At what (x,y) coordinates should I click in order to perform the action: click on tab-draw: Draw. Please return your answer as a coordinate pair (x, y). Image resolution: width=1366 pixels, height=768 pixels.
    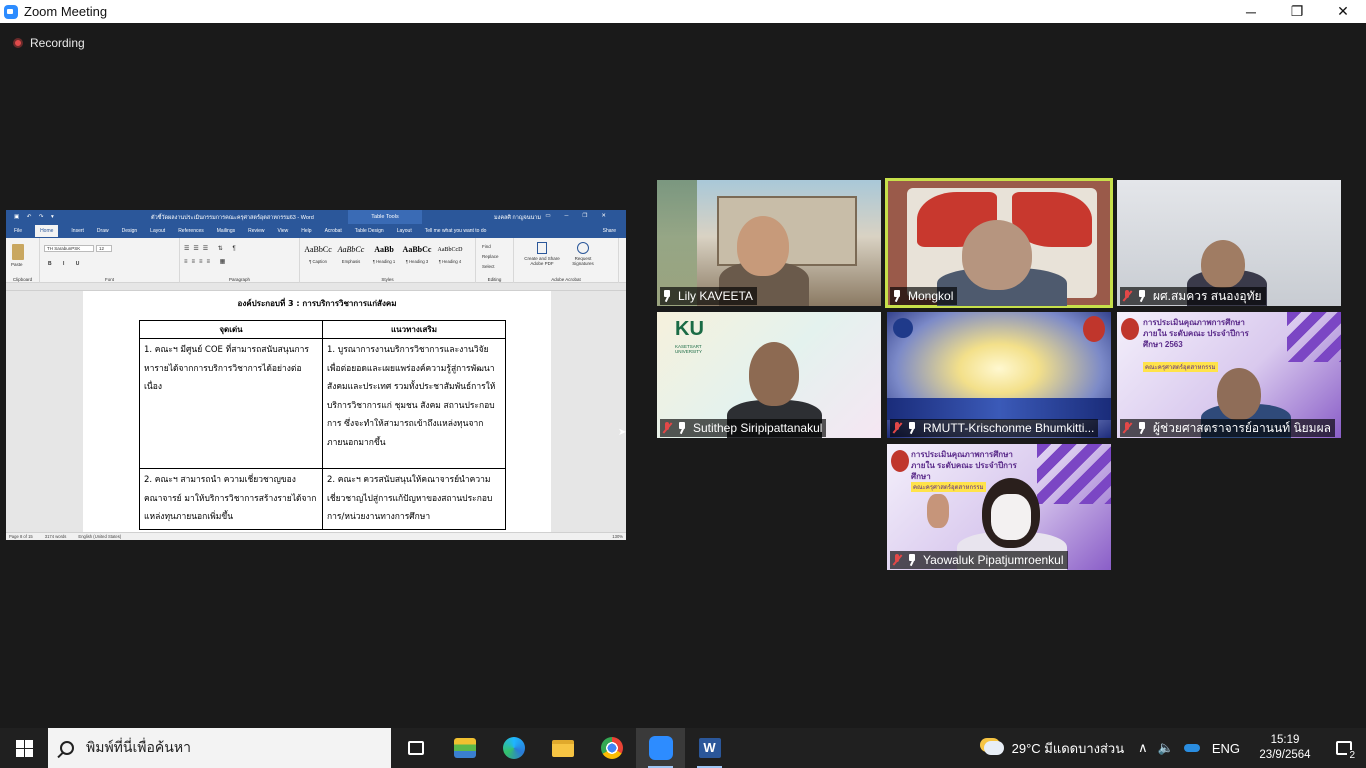
    Looking at the image, I should click on (103, 231).